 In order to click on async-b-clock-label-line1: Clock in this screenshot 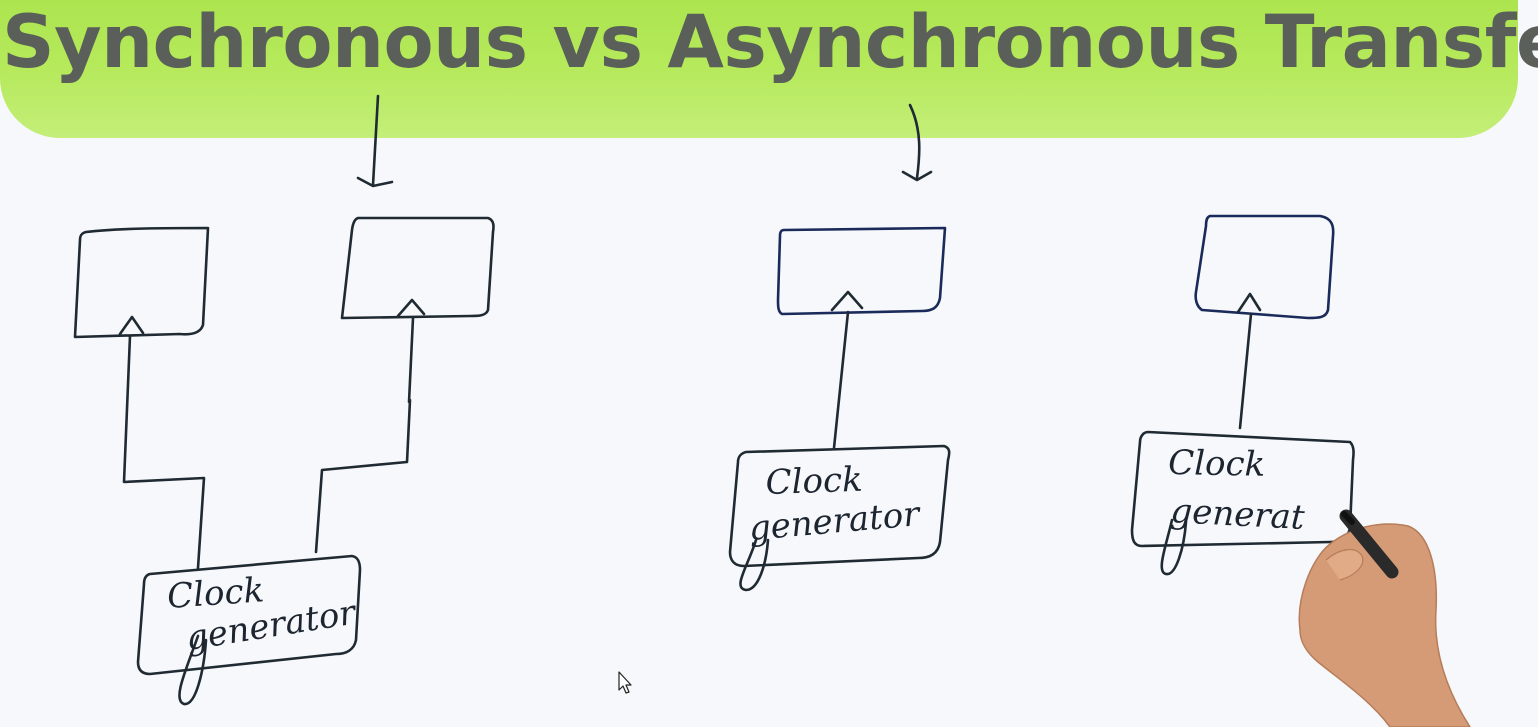, I will do `click(1217, 464)`.